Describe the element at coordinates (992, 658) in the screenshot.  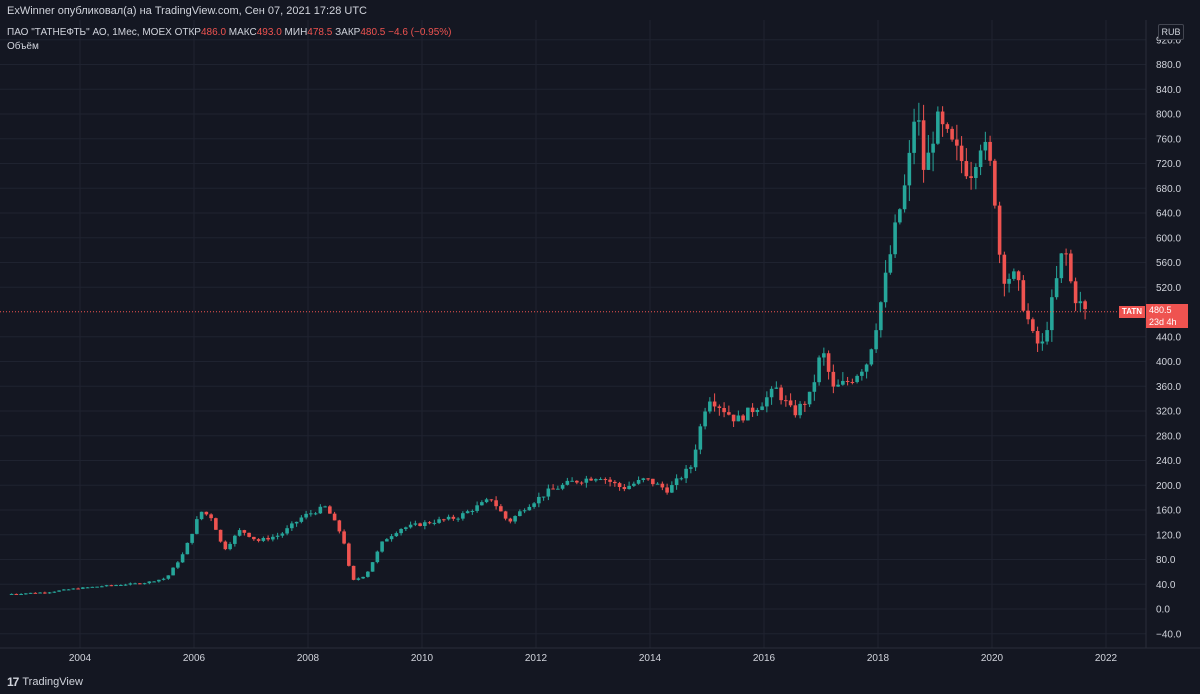
I see `x-tick-label: 2020` at that location.